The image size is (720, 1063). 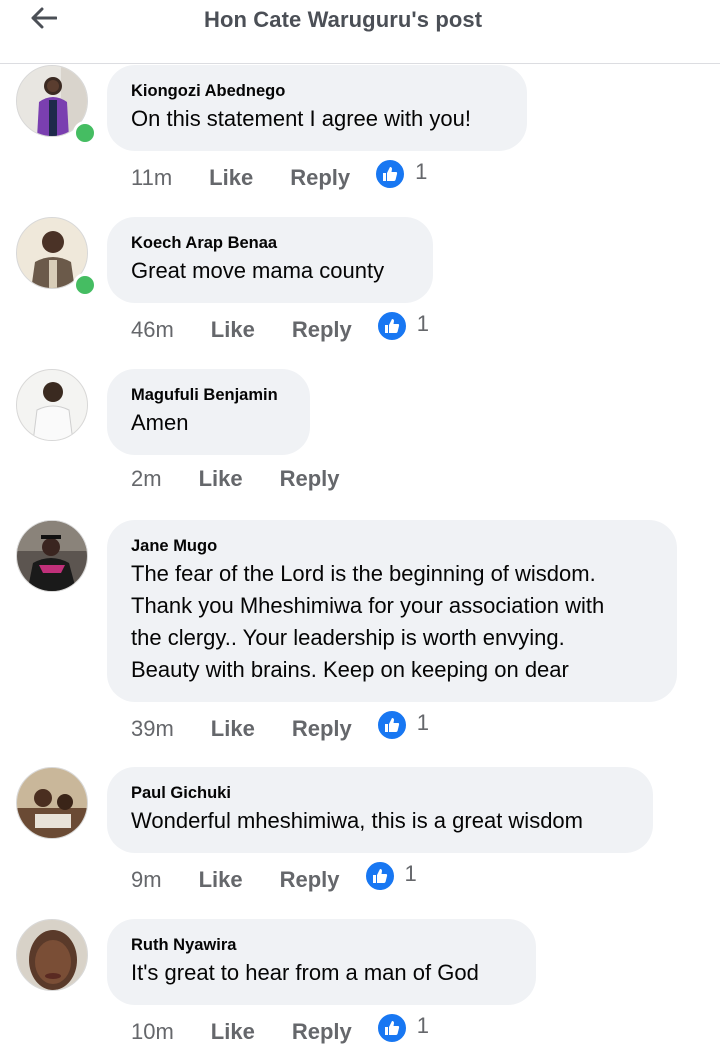 I want to click on comment-bubble: Koech Arap Benaa Great move mama county, so click(x=270, y=260).